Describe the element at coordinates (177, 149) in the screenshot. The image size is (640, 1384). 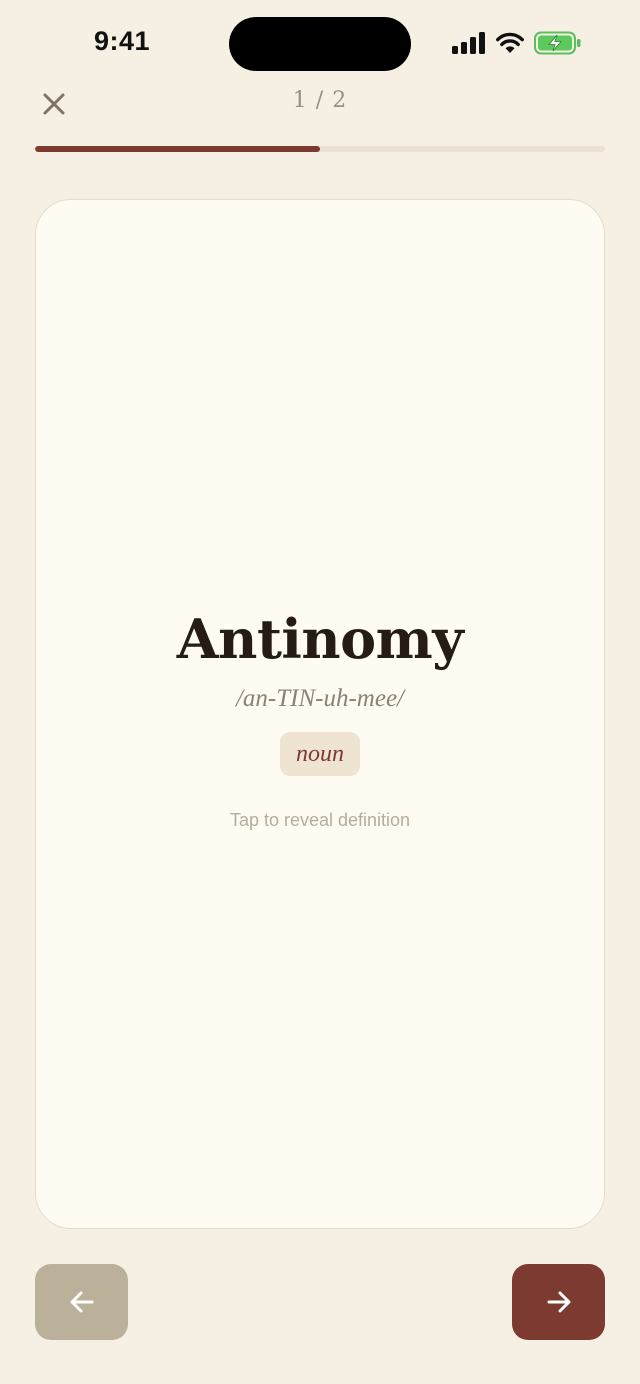
I see `progress-fill` at that location.